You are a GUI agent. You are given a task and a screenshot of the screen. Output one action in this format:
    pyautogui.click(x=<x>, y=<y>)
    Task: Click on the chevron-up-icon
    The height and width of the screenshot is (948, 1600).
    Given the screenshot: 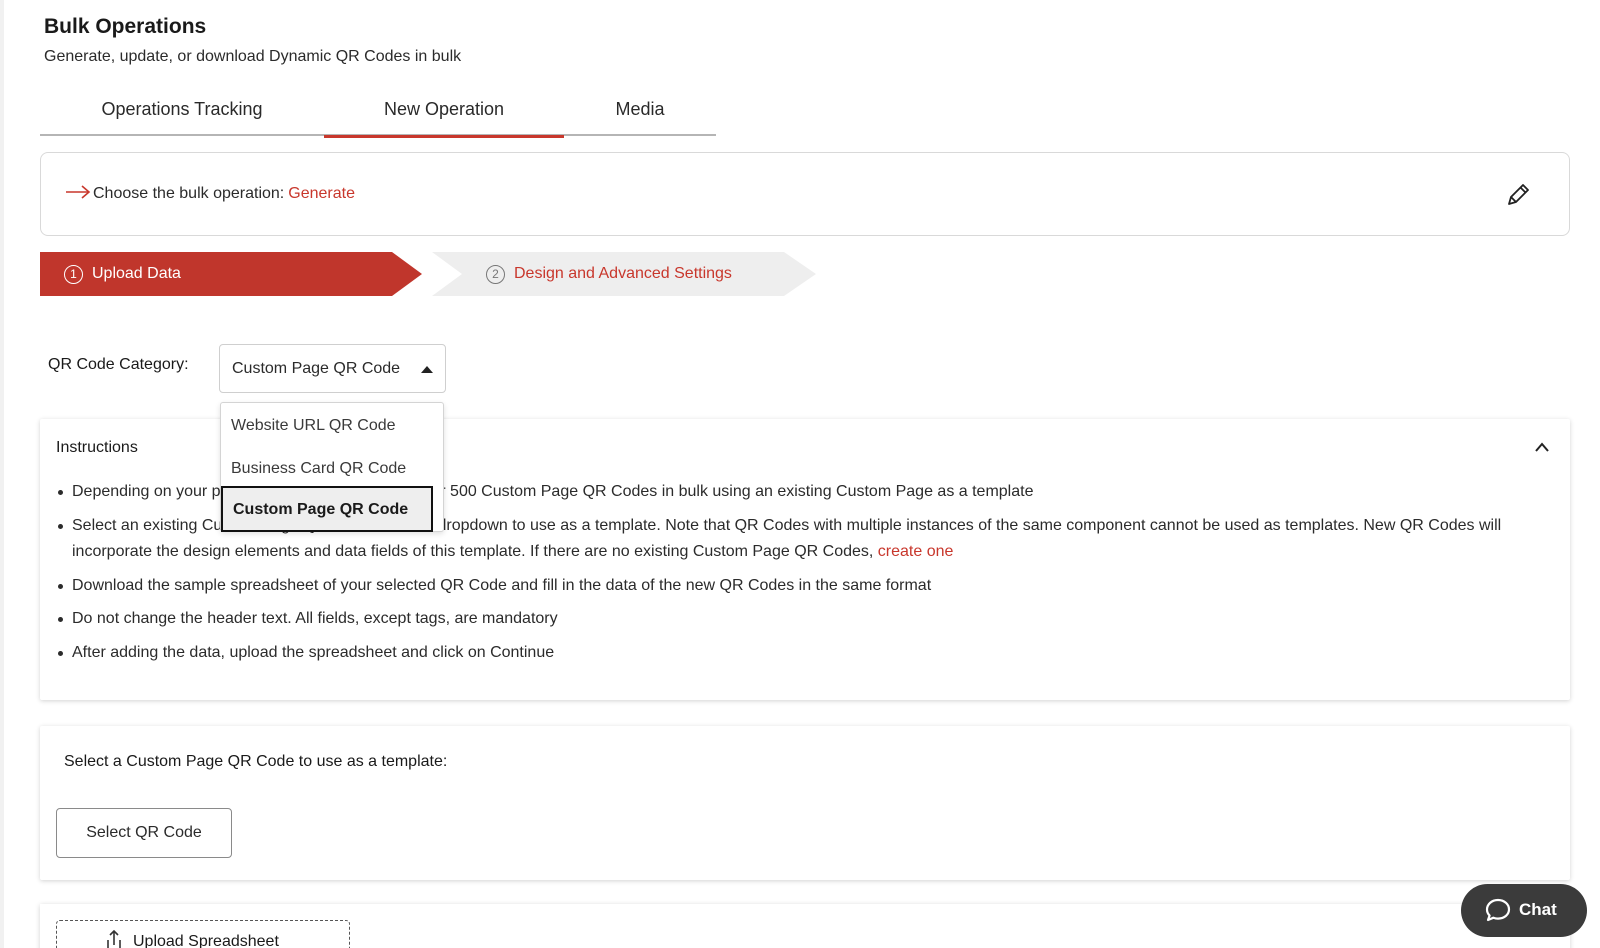 What is the action you would take?
    pyautogui.click(x=1542, y=447)
    